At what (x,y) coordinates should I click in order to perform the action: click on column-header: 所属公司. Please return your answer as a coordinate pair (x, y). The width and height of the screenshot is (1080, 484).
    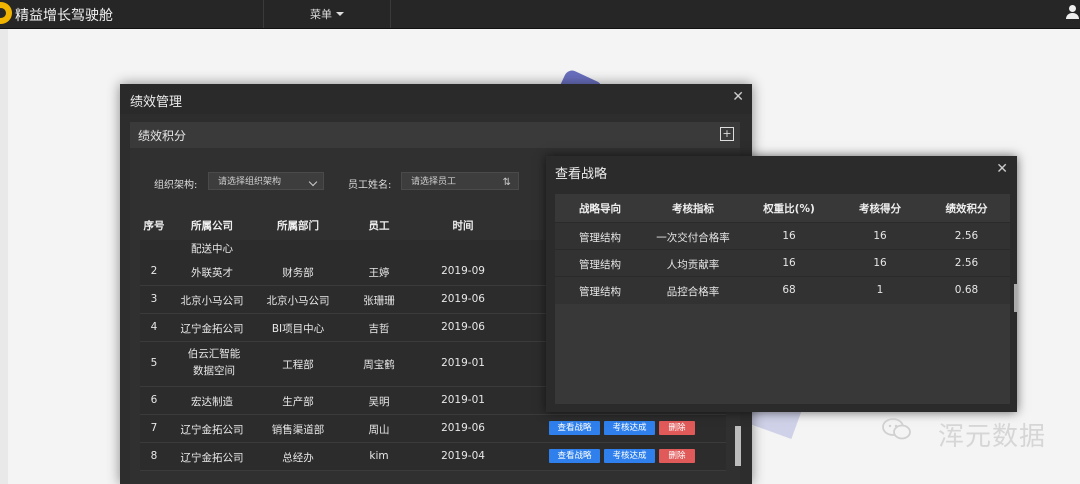
    Looking at the image, I should click on (212, 226).